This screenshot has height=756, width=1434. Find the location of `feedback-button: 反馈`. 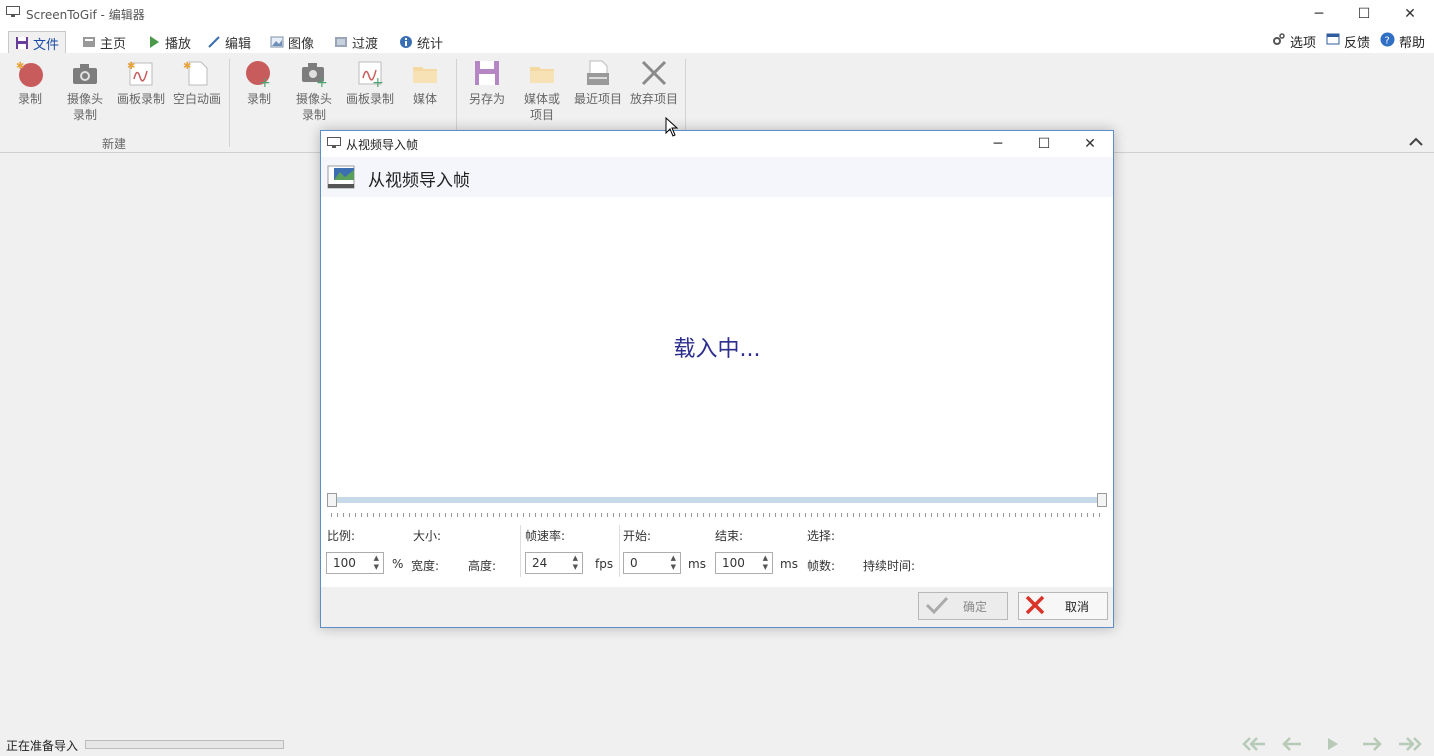

feedback-button: 反馈 is located at coordinates (1348, 41).